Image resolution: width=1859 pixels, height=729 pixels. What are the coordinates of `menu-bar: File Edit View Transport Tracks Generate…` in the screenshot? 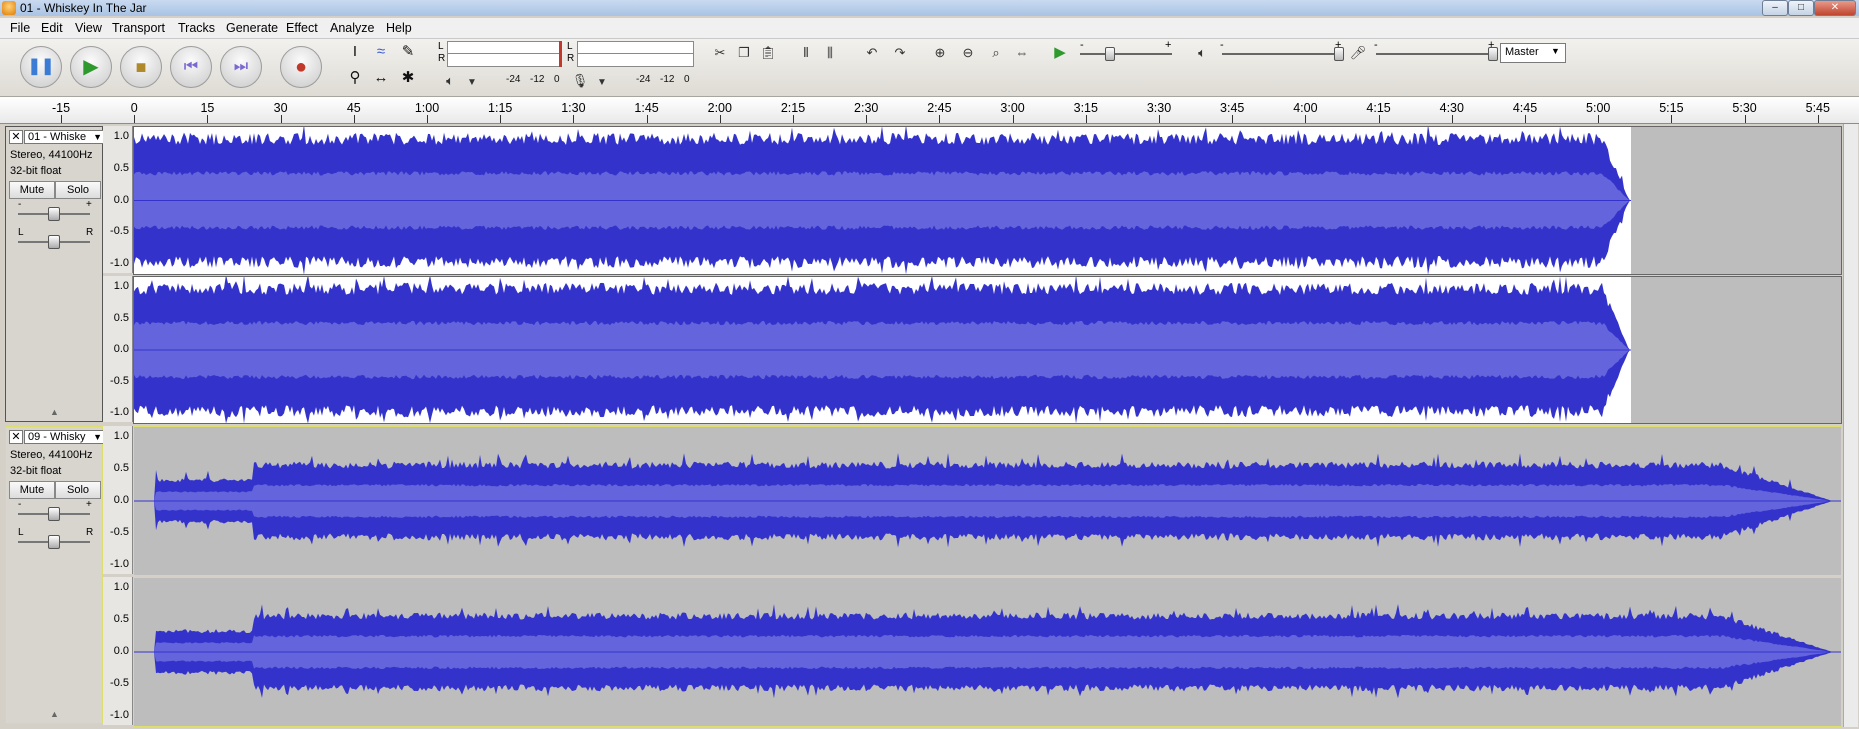 It's located at (929, 28).